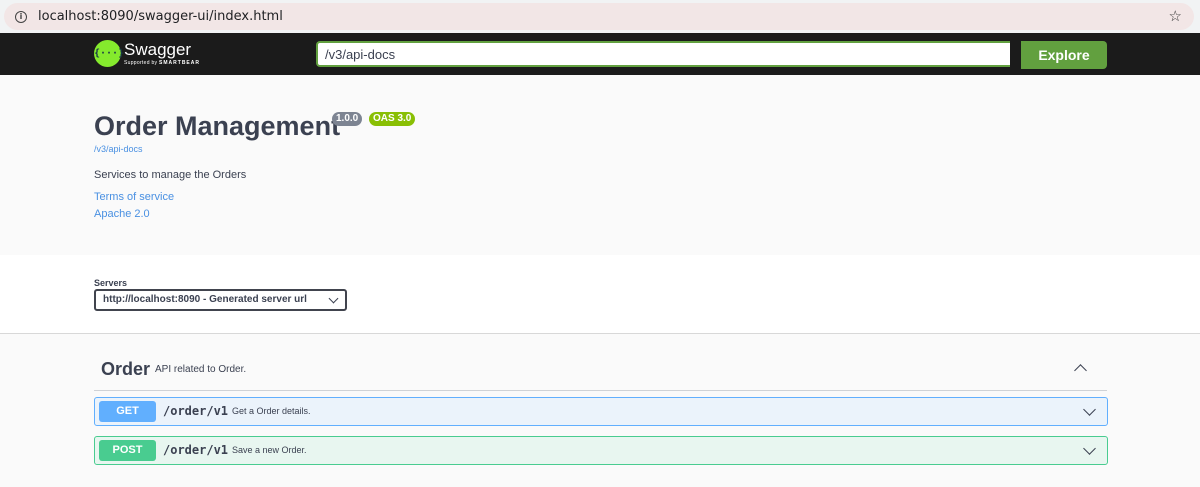 The image size is (1200, 487). What do you see at coordinates (201, 369) in the screenshot?
I see `tag-description: API related to Order.` at bounding box center [201, 369].